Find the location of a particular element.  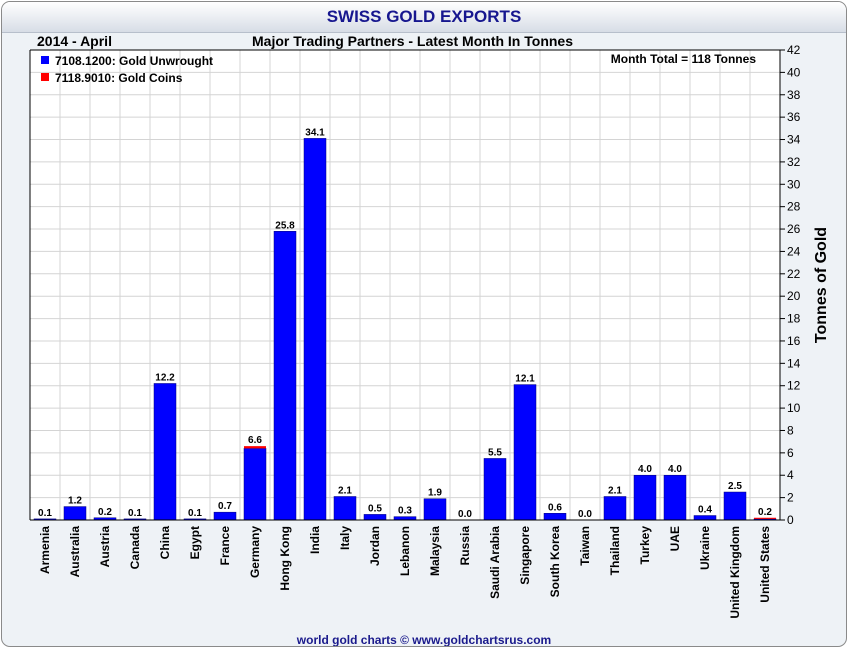

y-tick-label: 40 is located at coordinates (794, 72).